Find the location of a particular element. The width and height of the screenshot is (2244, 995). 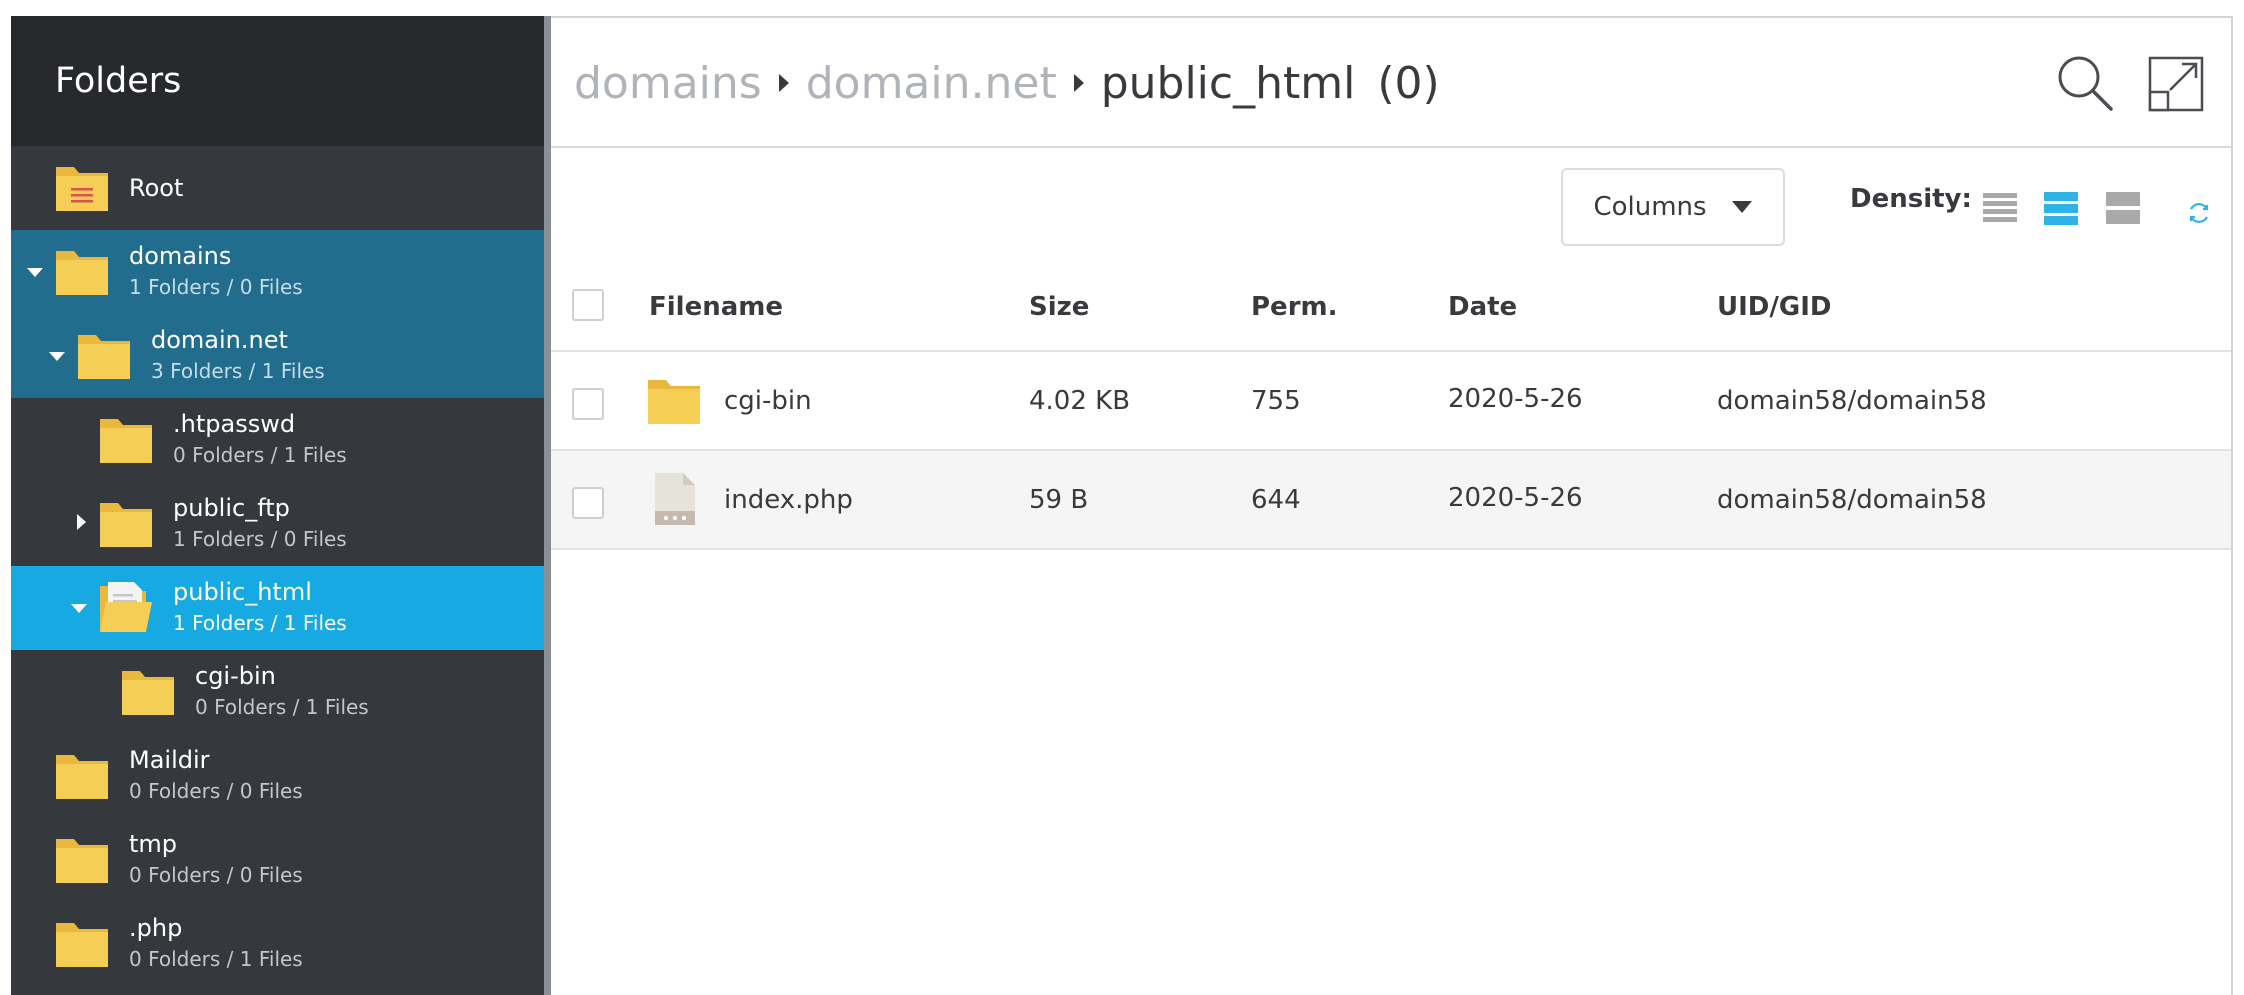

toolbar: Columns Density: is located at coordinates (1391, 203).